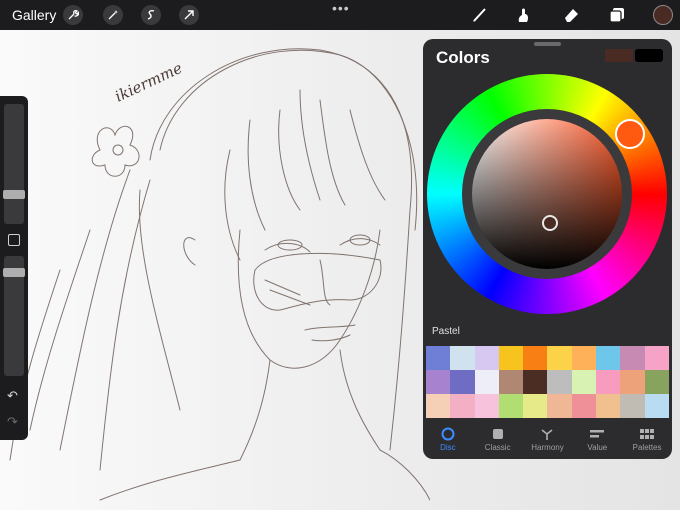 The image size is (680, 510). I want to click on tab-value: Value, so click(597, 440).